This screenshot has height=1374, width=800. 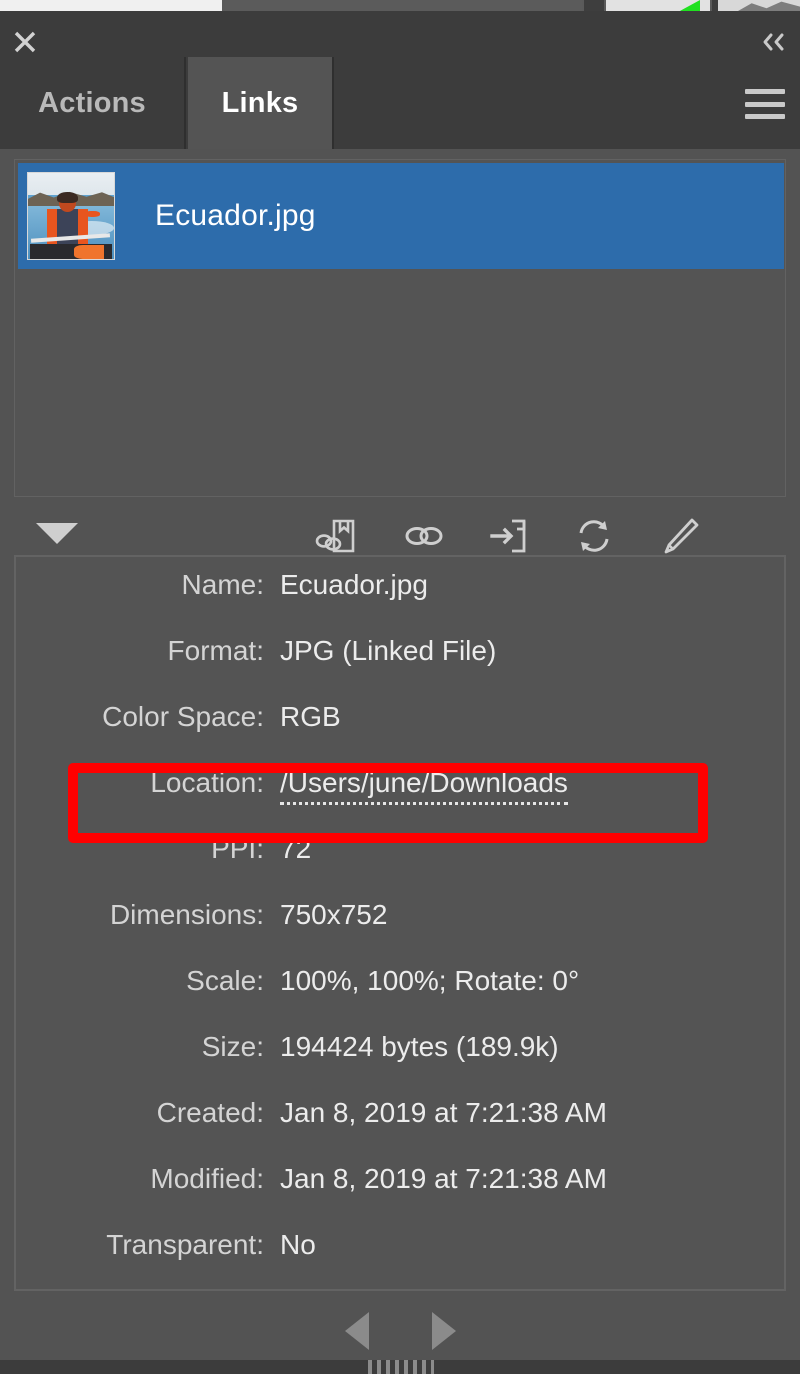 What do you see at coordinates (232, 1046) in the screenshot?
I see `info-row-label: Size:` at bounding box center [232, 1046].